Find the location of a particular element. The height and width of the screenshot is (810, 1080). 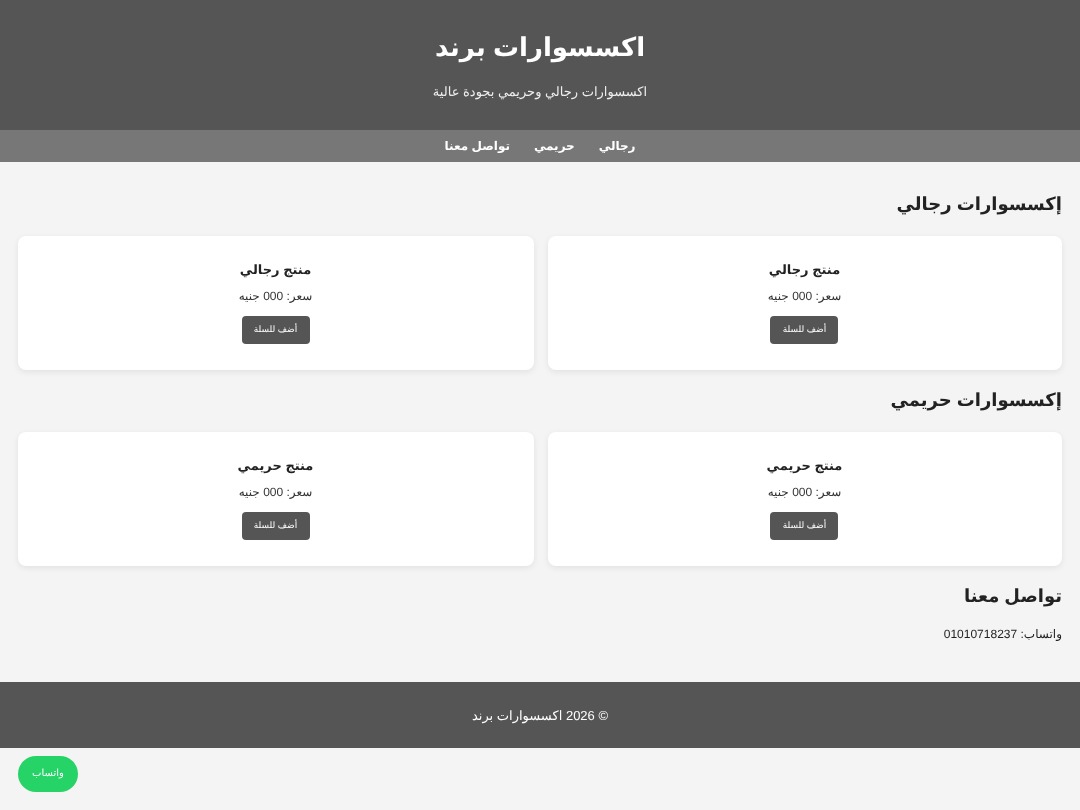

section-heading: تواصل معنا is located at coordinates (1011, 597).